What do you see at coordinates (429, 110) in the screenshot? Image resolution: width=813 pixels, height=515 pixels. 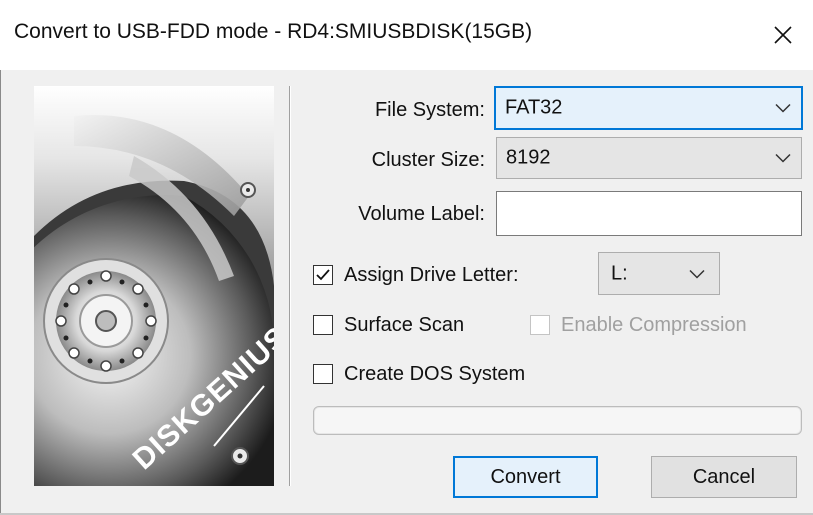 I see `file-system-label: File System:` at bounding box center [429, 110].